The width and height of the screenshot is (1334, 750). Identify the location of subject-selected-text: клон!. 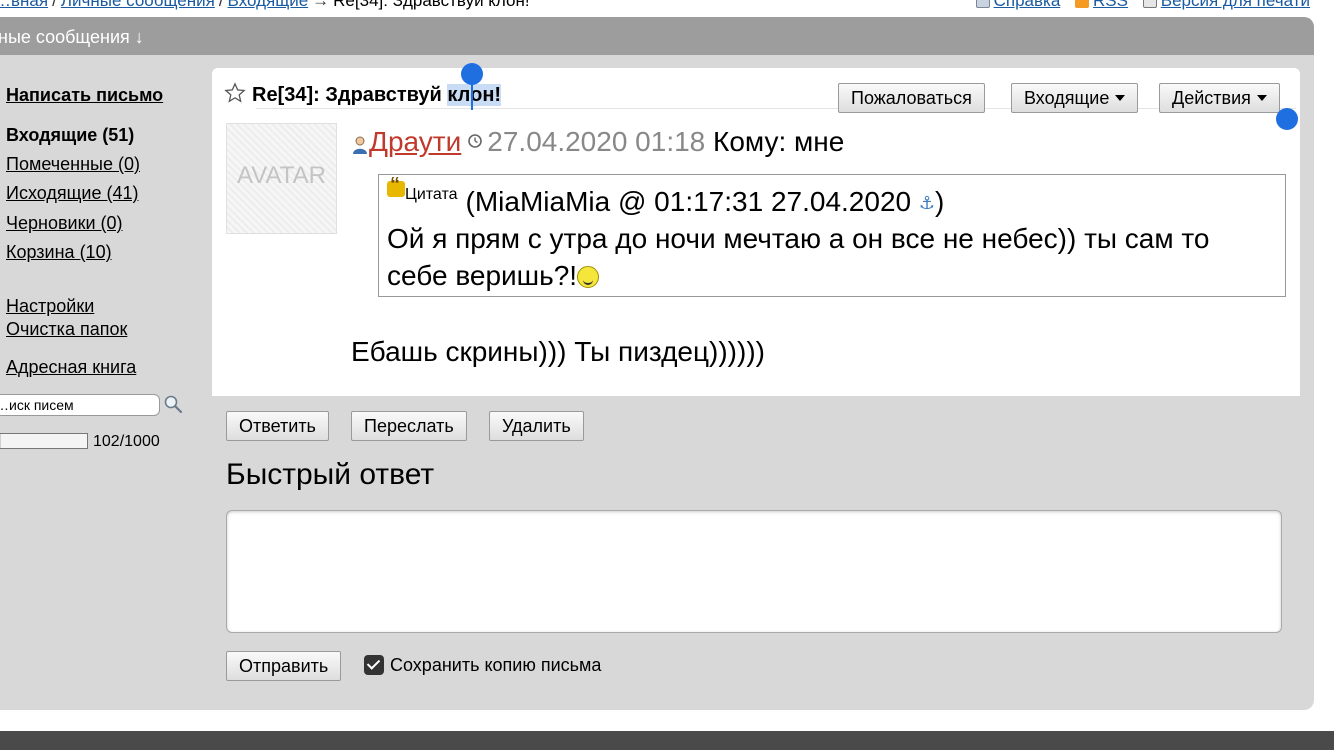
(474, 95).